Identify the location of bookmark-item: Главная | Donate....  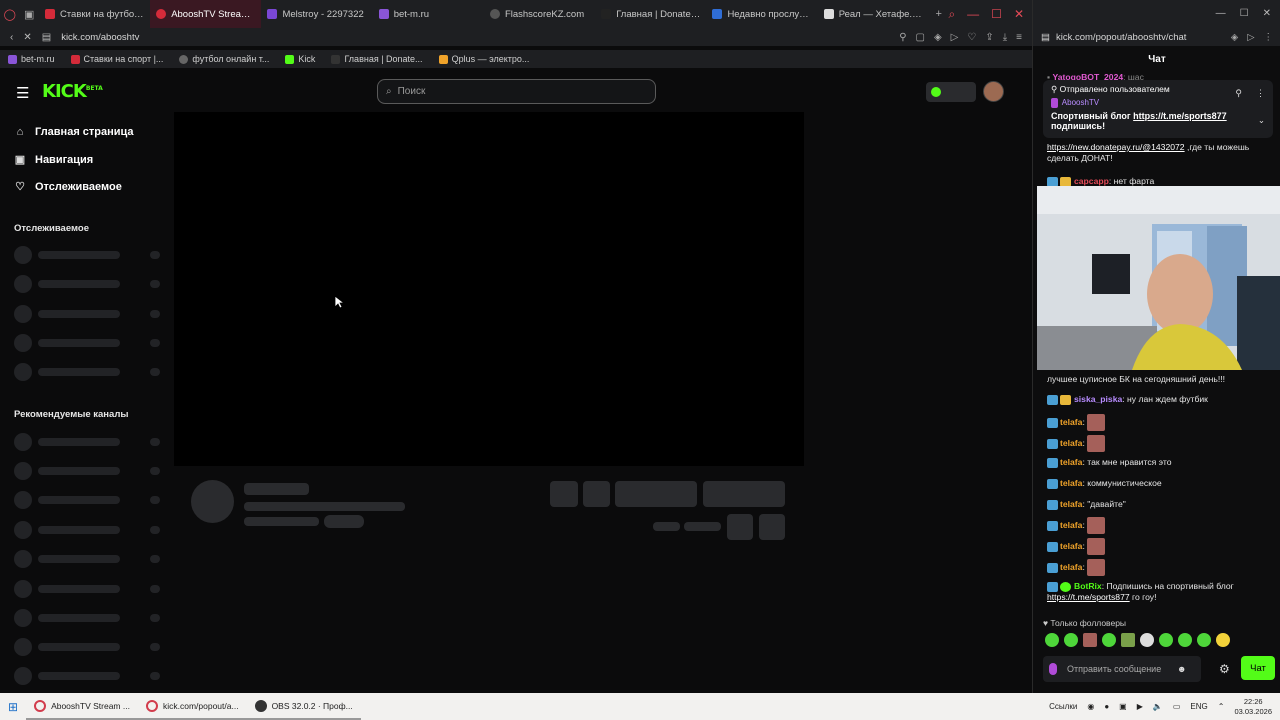
(377, 59).